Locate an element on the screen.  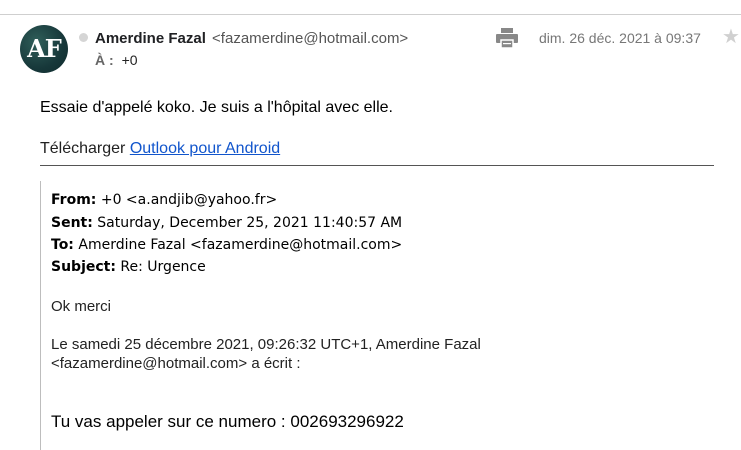
download-prefix: Télécharger is located at coordinates (85, 148).